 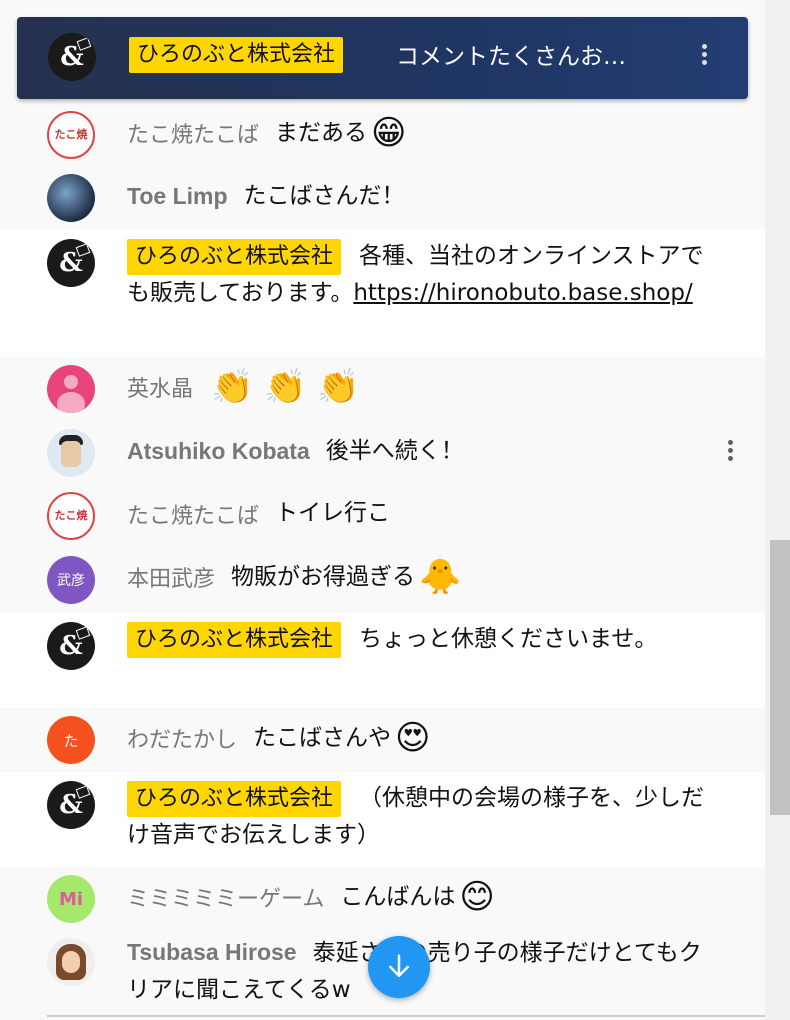 What do you see at coordinates (704, 54) in the screenshot?
I see `more-vert-icon` at bounding box center [704, 54].